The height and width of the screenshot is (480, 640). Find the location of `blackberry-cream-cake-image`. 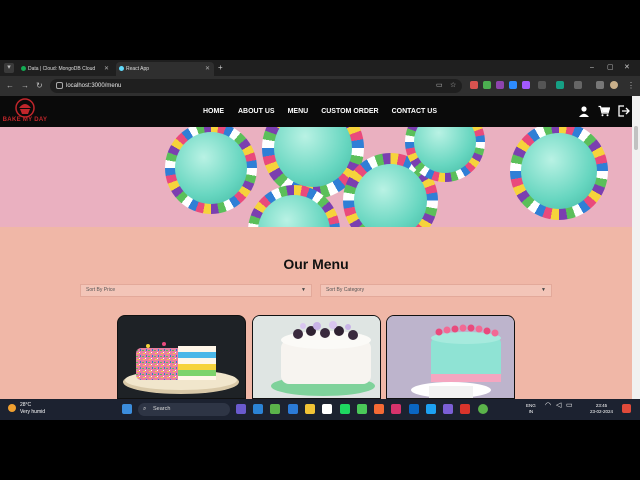

blackberry-cream-cake-image is located at coordinates (316, 357).